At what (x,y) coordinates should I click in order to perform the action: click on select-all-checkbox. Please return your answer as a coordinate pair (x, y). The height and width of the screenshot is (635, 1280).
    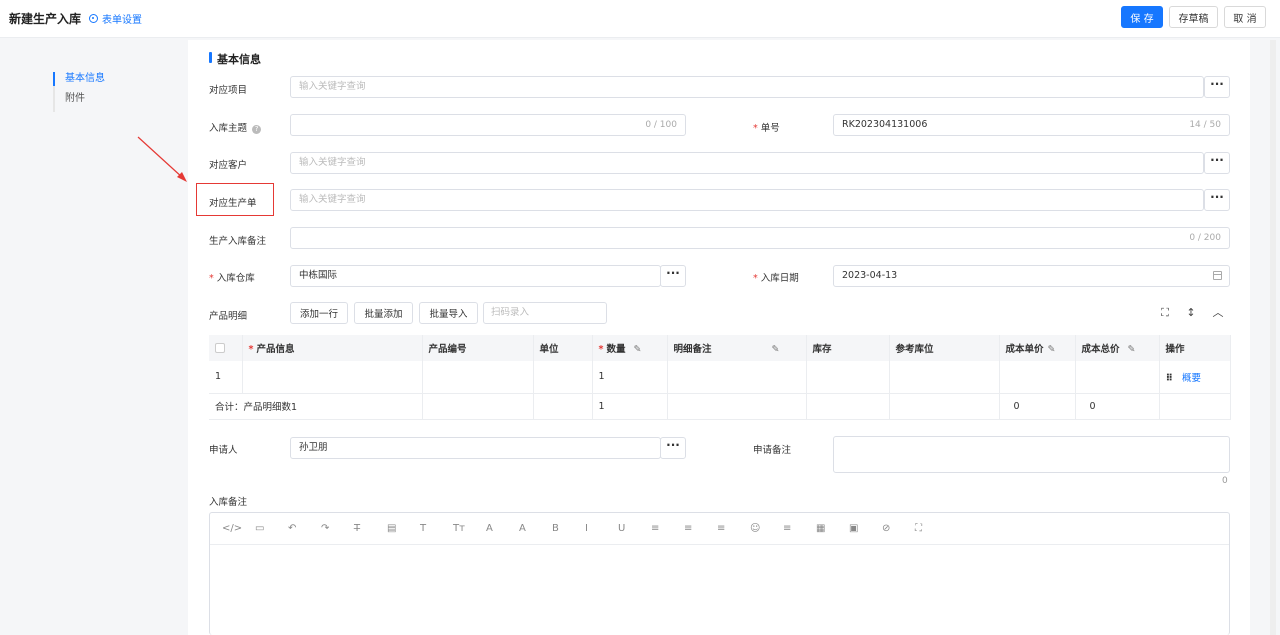
    Looking at the image, I should click on (220, 348).